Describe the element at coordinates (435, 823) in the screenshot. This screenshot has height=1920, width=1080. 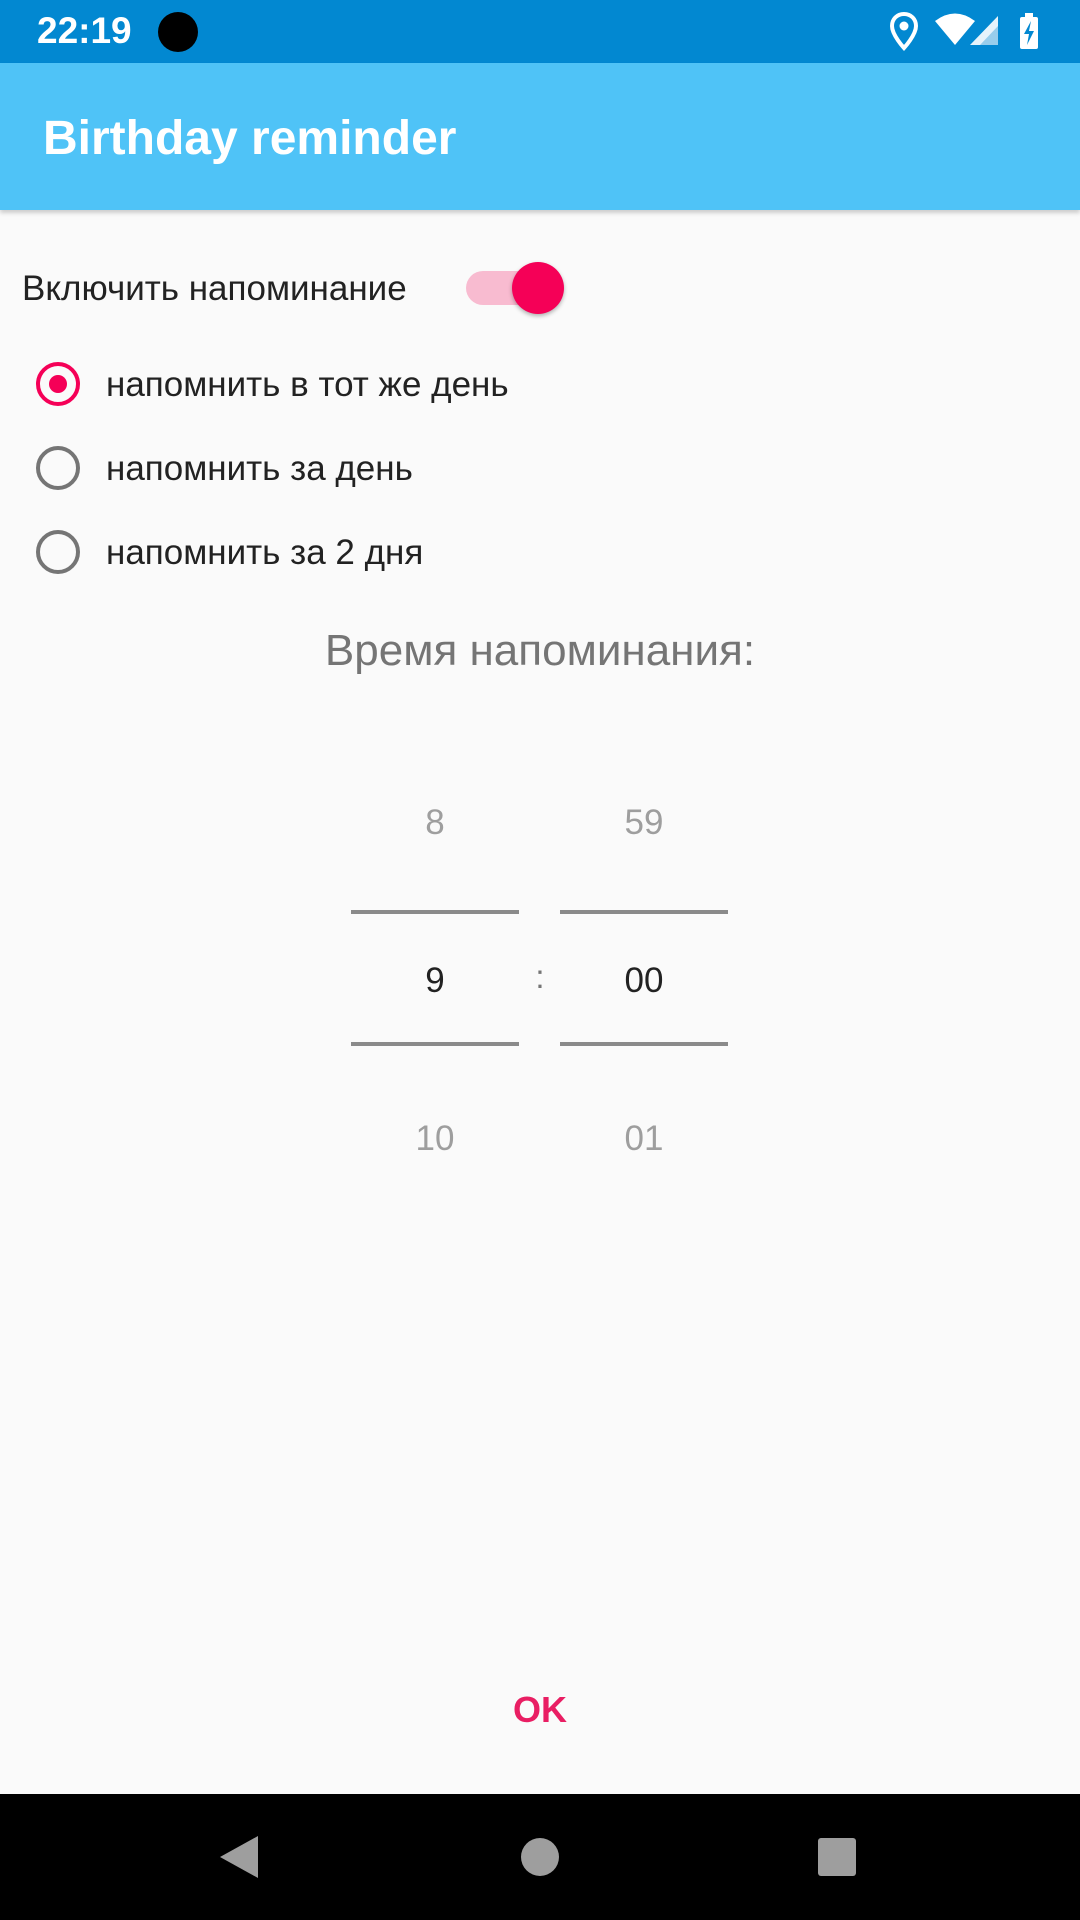
I see `hour-prev: 8` at that location.